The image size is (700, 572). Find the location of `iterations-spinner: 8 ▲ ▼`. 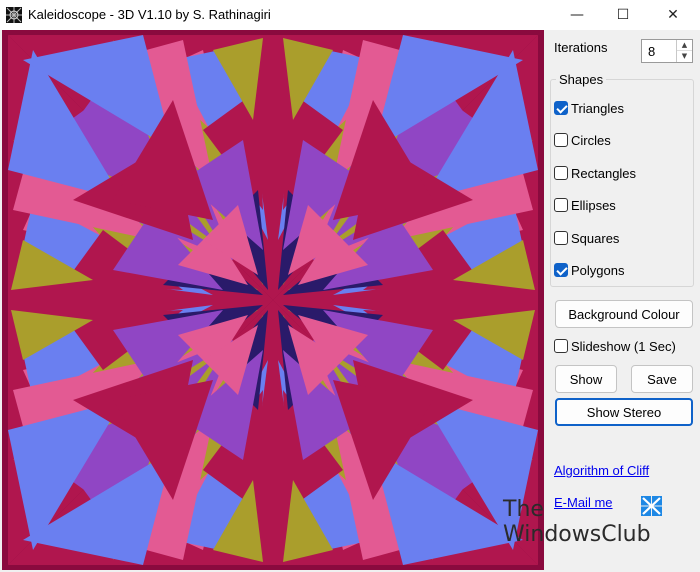

iterations-spinner: 8 ▲ ▼ is located at coordinates (667, 51).